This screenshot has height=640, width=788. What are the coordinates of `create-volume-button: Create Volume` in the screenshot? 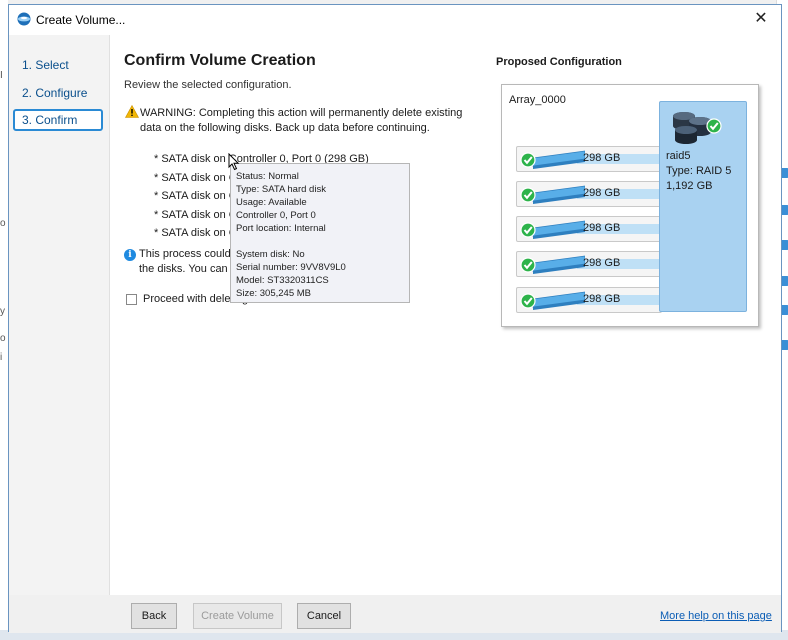 It's located at (237, 616).